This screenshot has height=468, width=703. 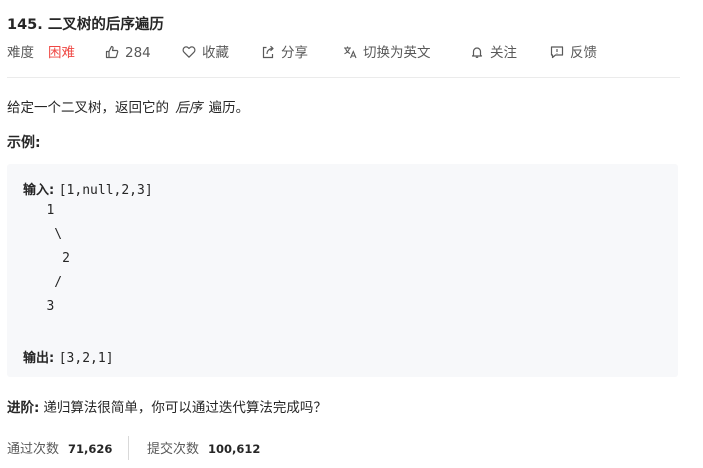 What do you see at coordinates (85, 25) in the screenshot?
I see `problem-title: 145. 二叉树的后序遍历` at bounding box center [85, 25].